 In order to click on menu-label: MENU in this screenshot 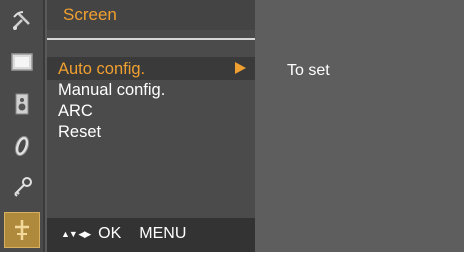, I will do `click(163, 233)`.